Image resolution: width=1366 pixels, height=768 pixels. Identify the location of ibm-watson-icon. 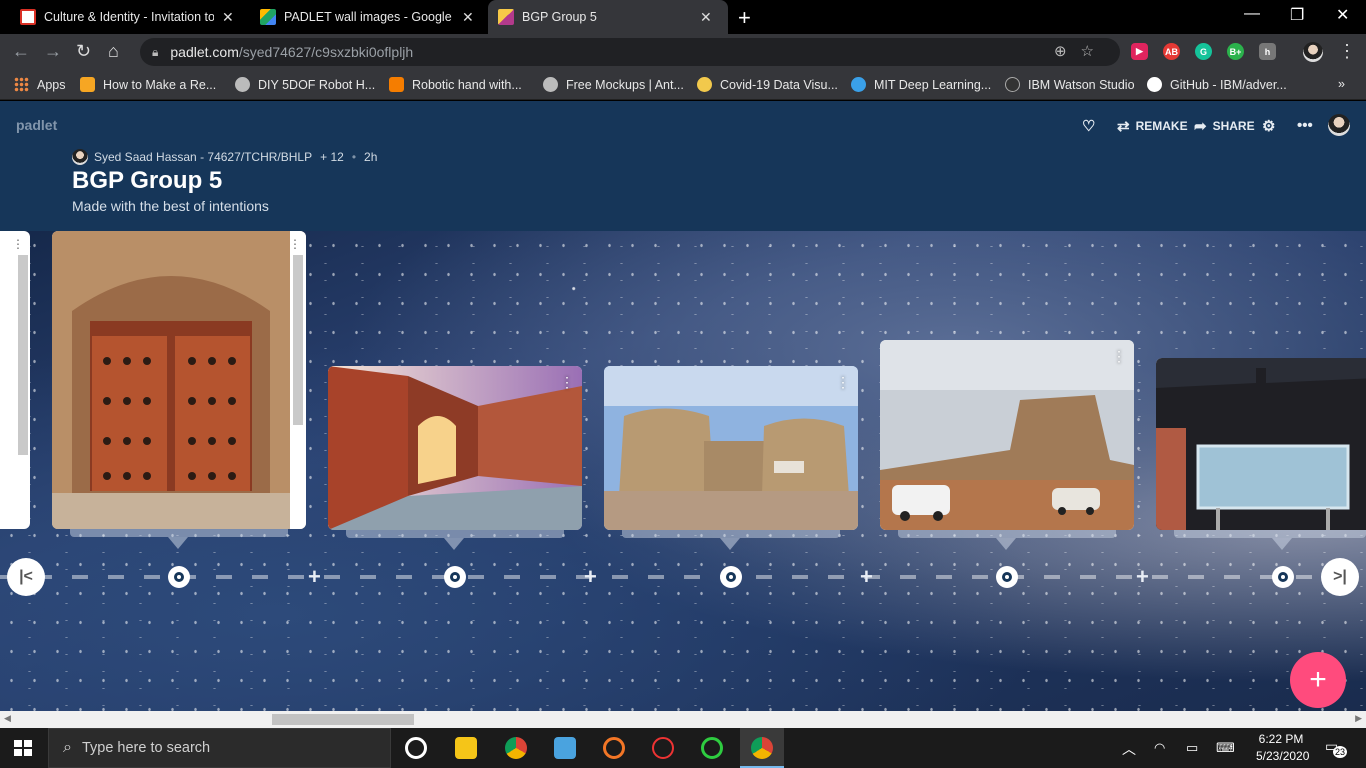
(1012, 84).